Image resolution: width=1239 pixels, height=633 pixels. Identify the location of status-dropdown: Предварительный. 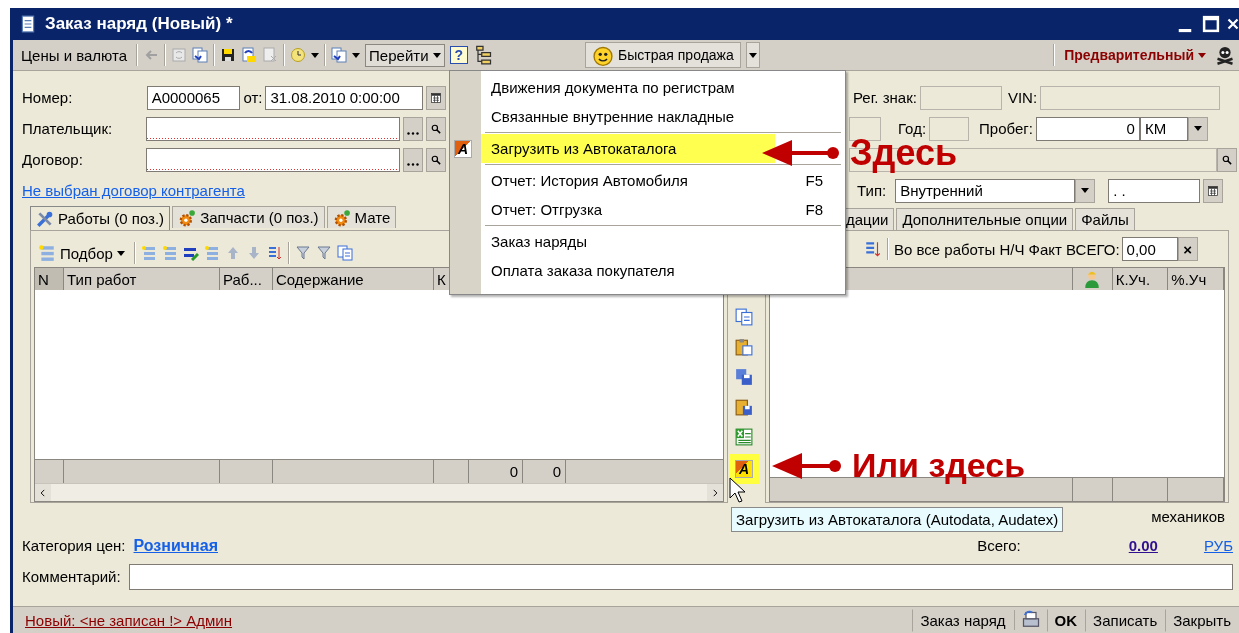
(1135, 55).